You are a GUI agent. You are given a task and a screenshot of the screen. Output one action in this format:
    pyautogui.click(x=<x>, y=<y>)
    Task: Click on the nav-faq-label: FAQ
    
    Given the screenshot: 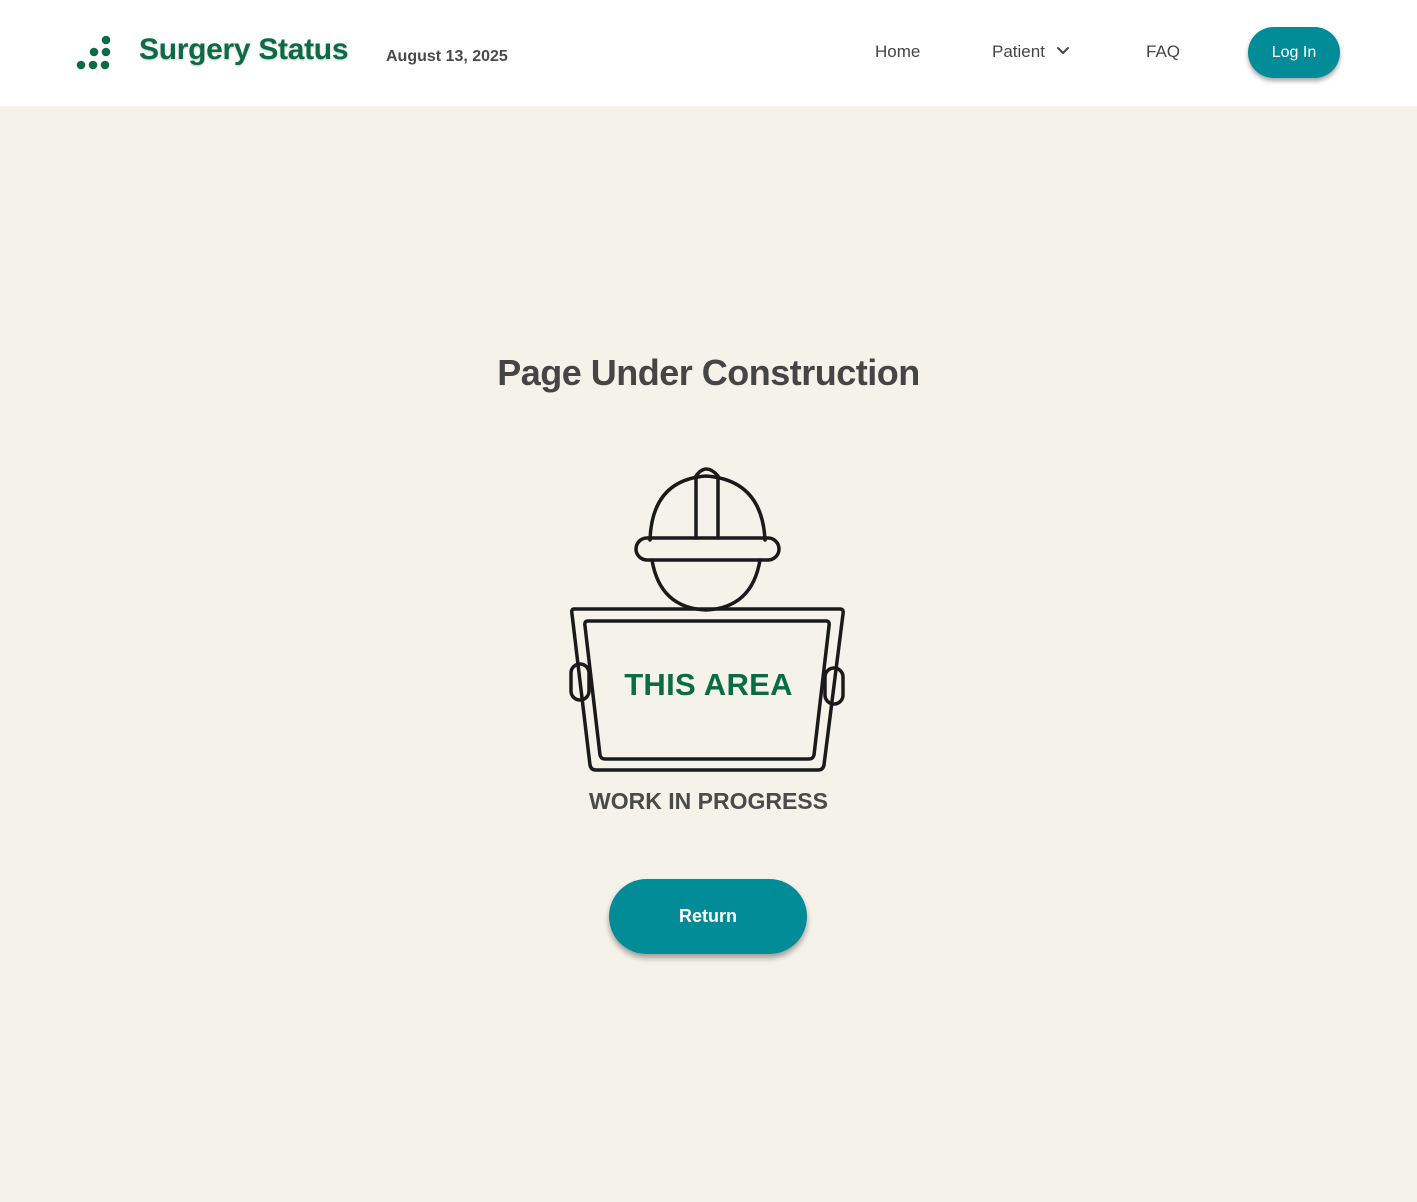 What is the action you would take?
    pyautogui.click(x=1163, y=51)
    